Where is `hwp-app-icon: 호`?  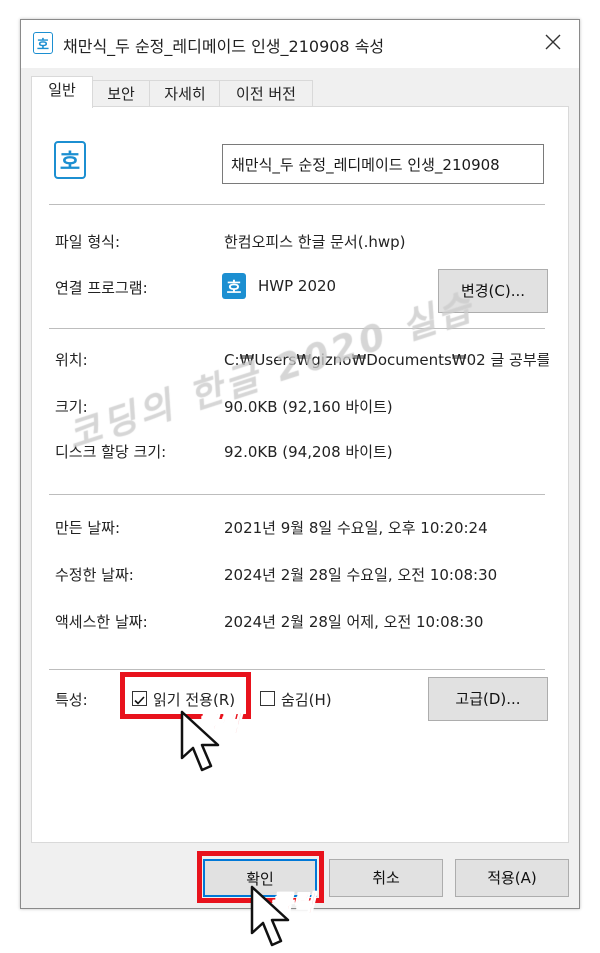 hwp-app-icon: 호 is located at coordinates (234, 286).